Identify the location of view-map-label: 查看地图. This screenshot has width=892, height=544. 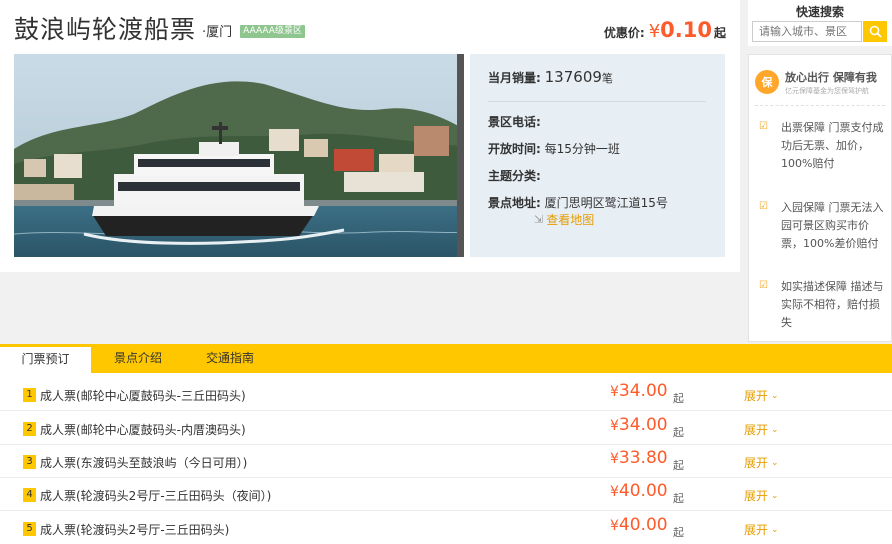
(570, 220).